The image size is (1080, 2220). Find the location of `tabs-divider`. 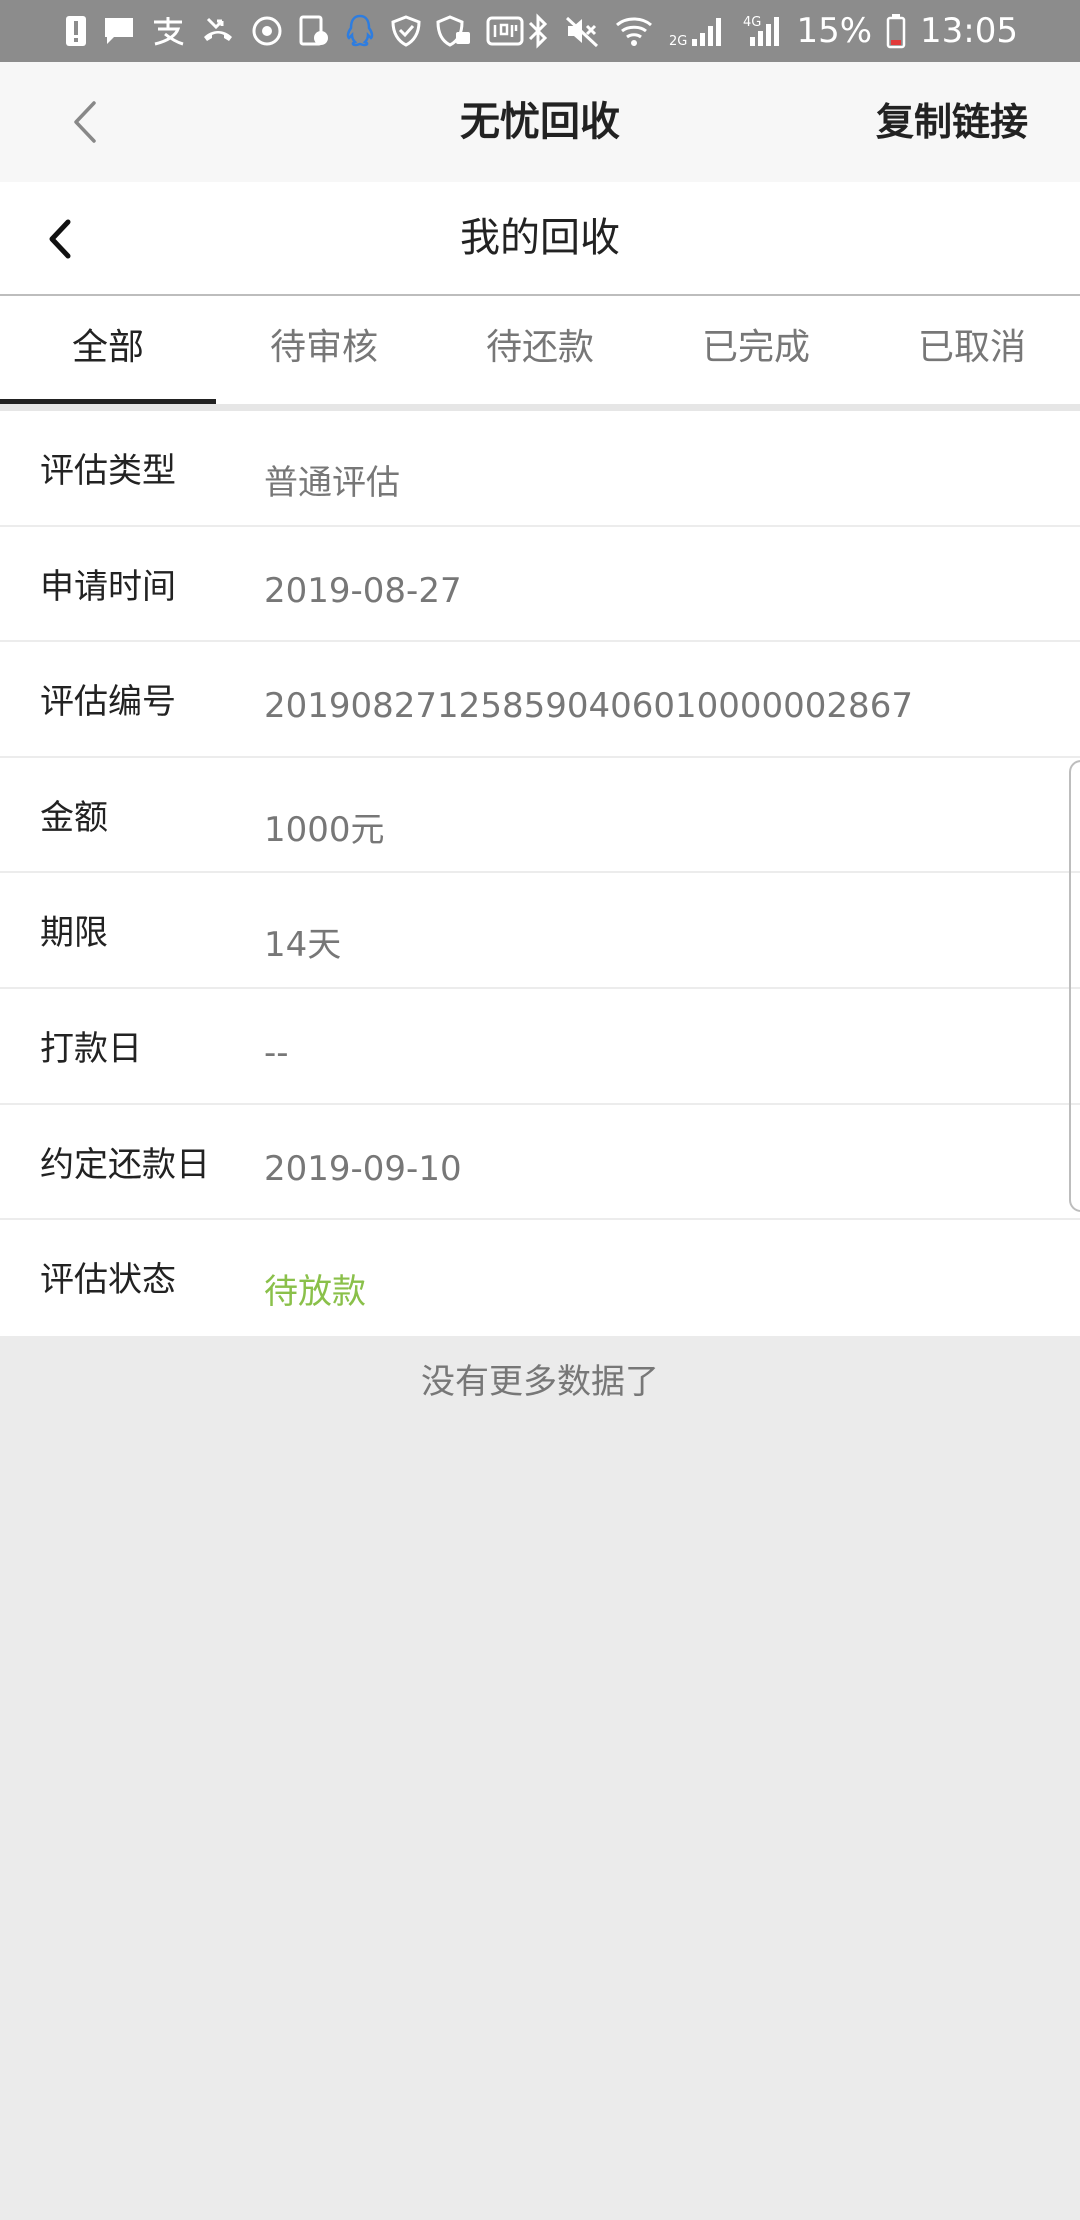

tabs-divider is located at coordinates (540, 407).